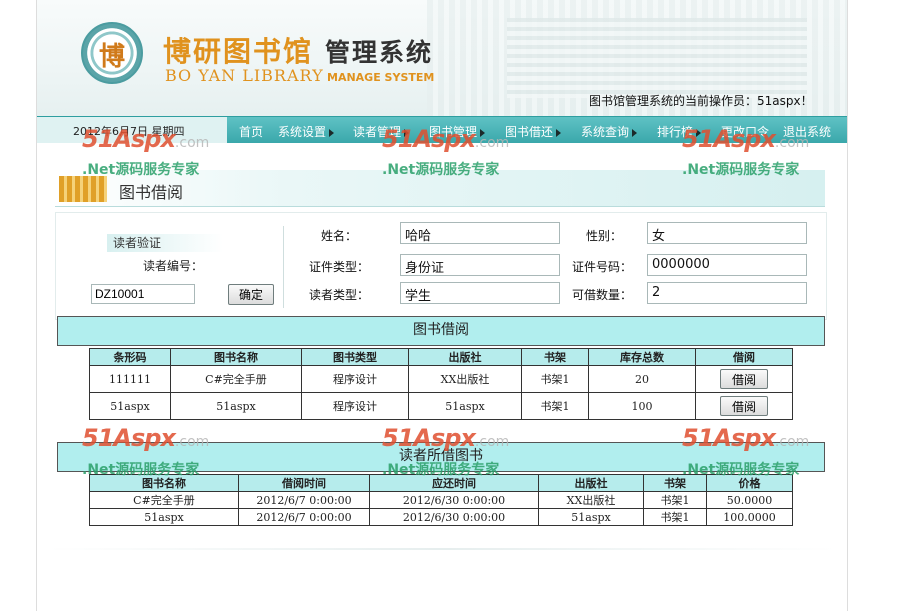 Image resolution: width=906 pixels, height=611 pixels. I want to click on nav-item-label: 首页, so click(251, 132).